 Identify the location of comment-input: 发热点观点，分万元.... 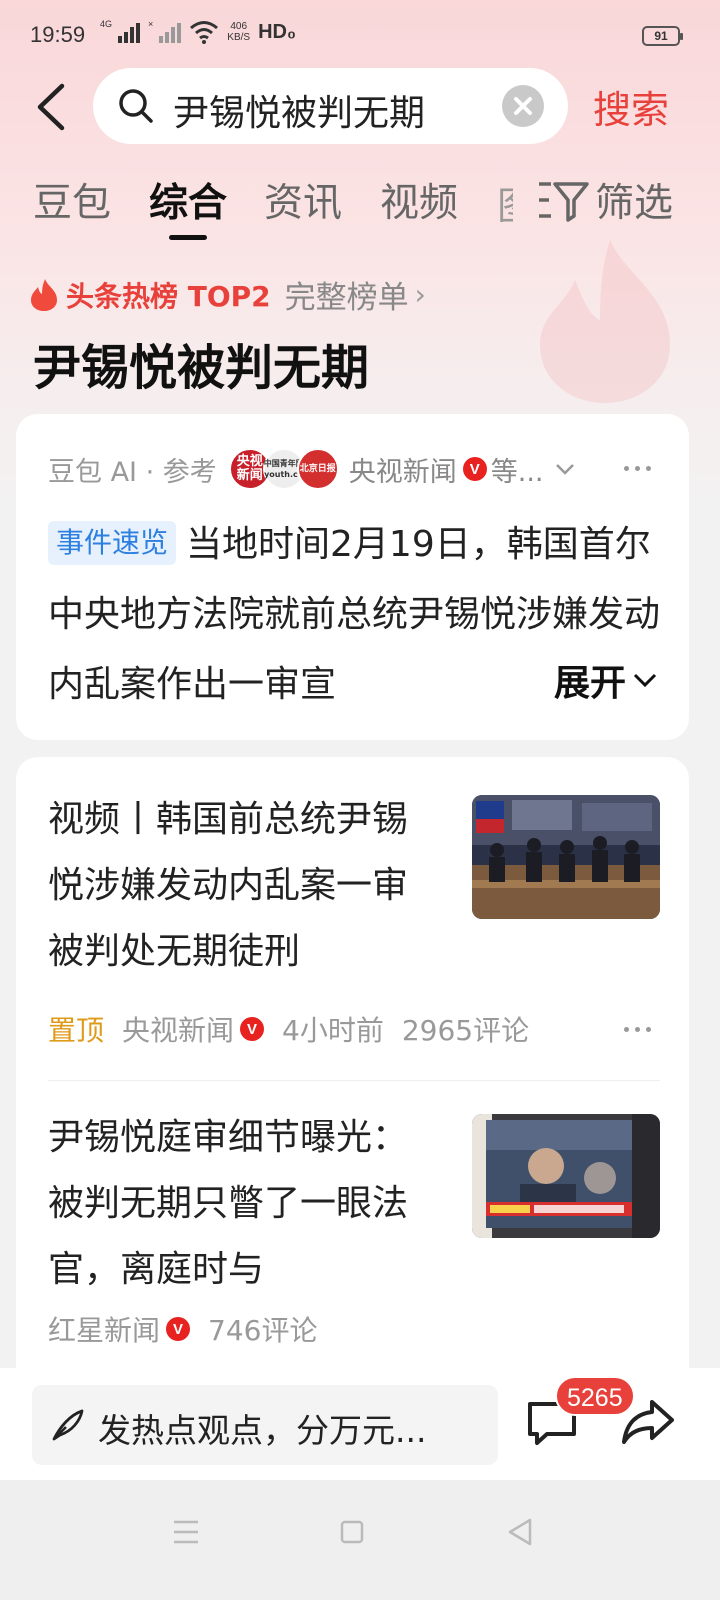
(265, 1425).